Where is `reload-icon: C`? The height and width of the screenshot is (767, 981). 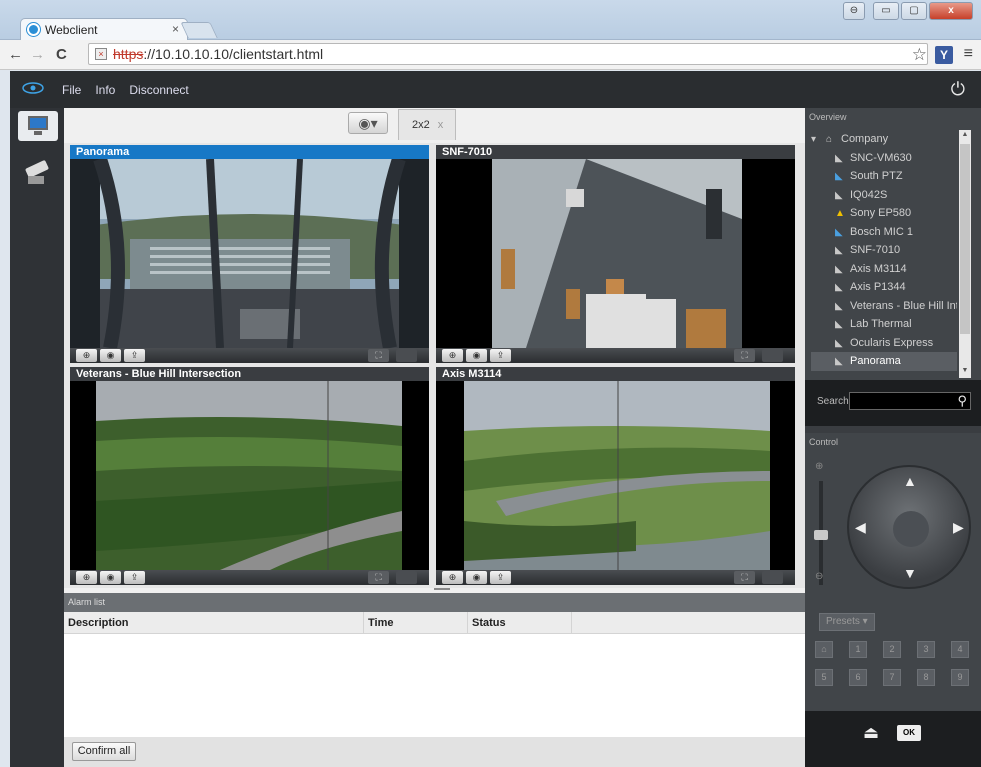
reload-icon: C is located at coordinates (61, 54).